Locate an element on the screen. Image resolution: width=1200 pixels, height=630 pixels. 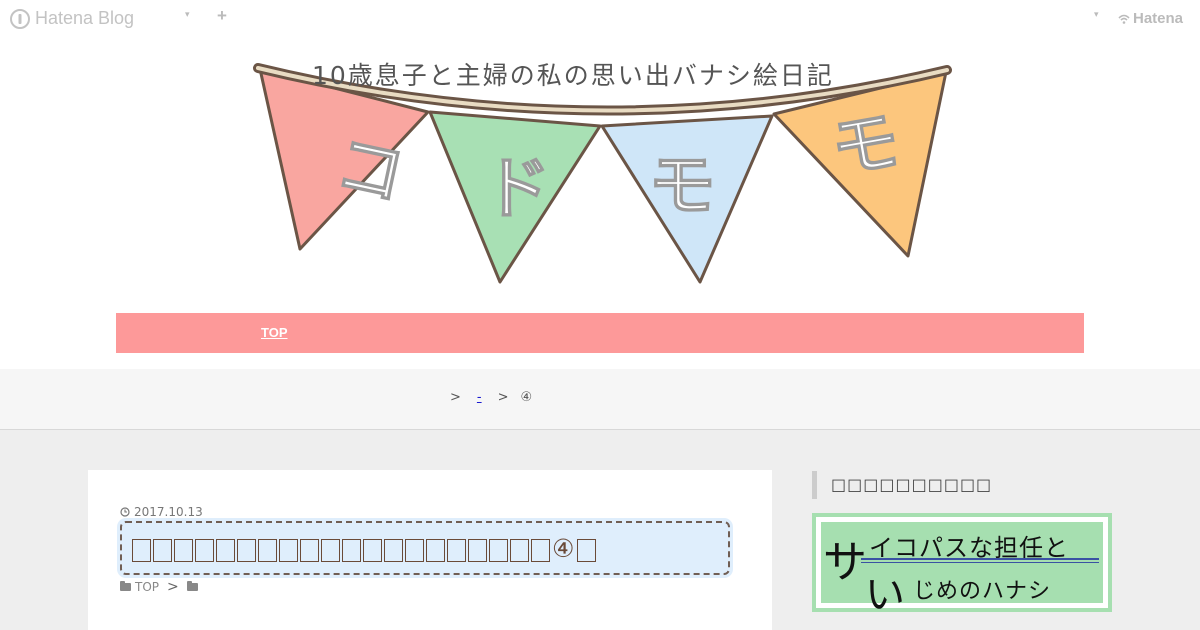
post-date-text: 2017.10.13 is located at coordinates (168, 512).